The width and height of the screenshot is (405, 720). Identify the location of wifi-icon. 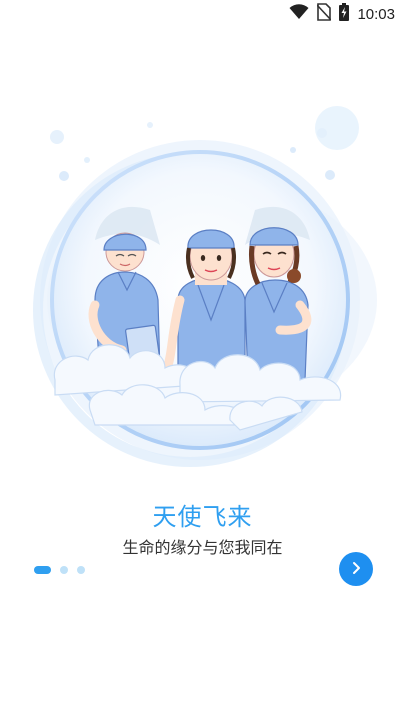
(299, 14).